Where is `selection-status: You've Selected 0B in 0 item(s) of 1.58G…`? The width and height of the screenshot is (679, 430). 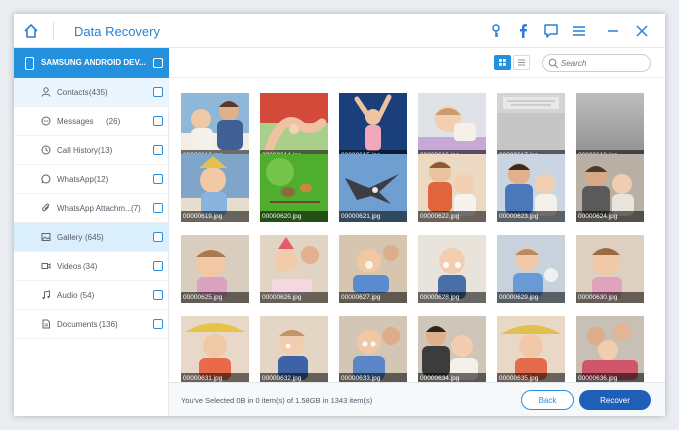
selection-status: You've Selected 0B in 0 item(s) of 1.58G… is located at coordinates (277, 400).